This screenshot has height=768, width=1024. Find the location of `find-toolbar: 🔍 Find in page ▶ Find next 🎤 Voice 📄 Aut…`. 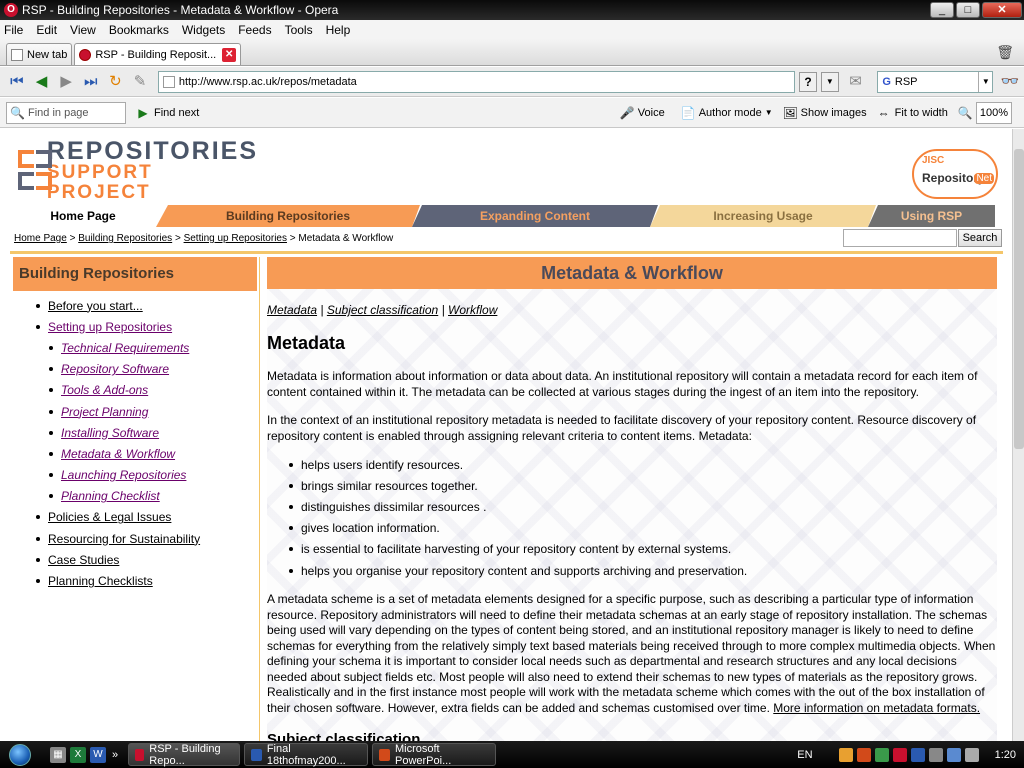

find-toolbar: 🔍 Find in page ▶ Find next 🎤 Voice 📄 Aut… is located at coordinates (512, 113).